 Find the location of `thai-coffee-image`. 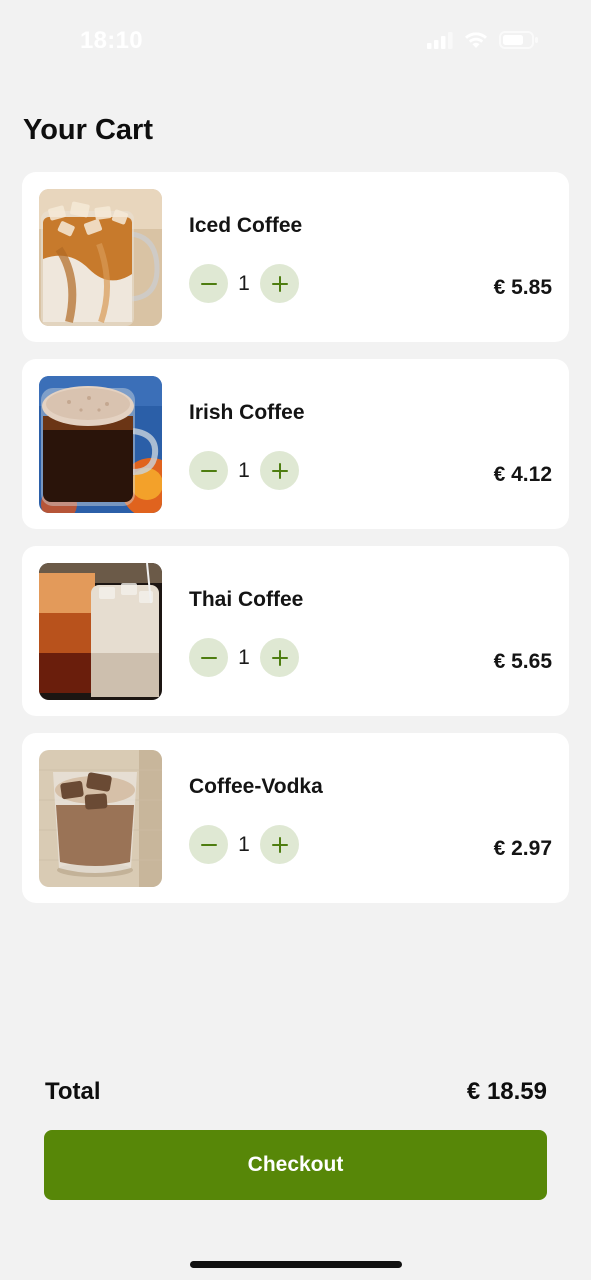

thai-coffee-image is located at coordinates (100, 631).